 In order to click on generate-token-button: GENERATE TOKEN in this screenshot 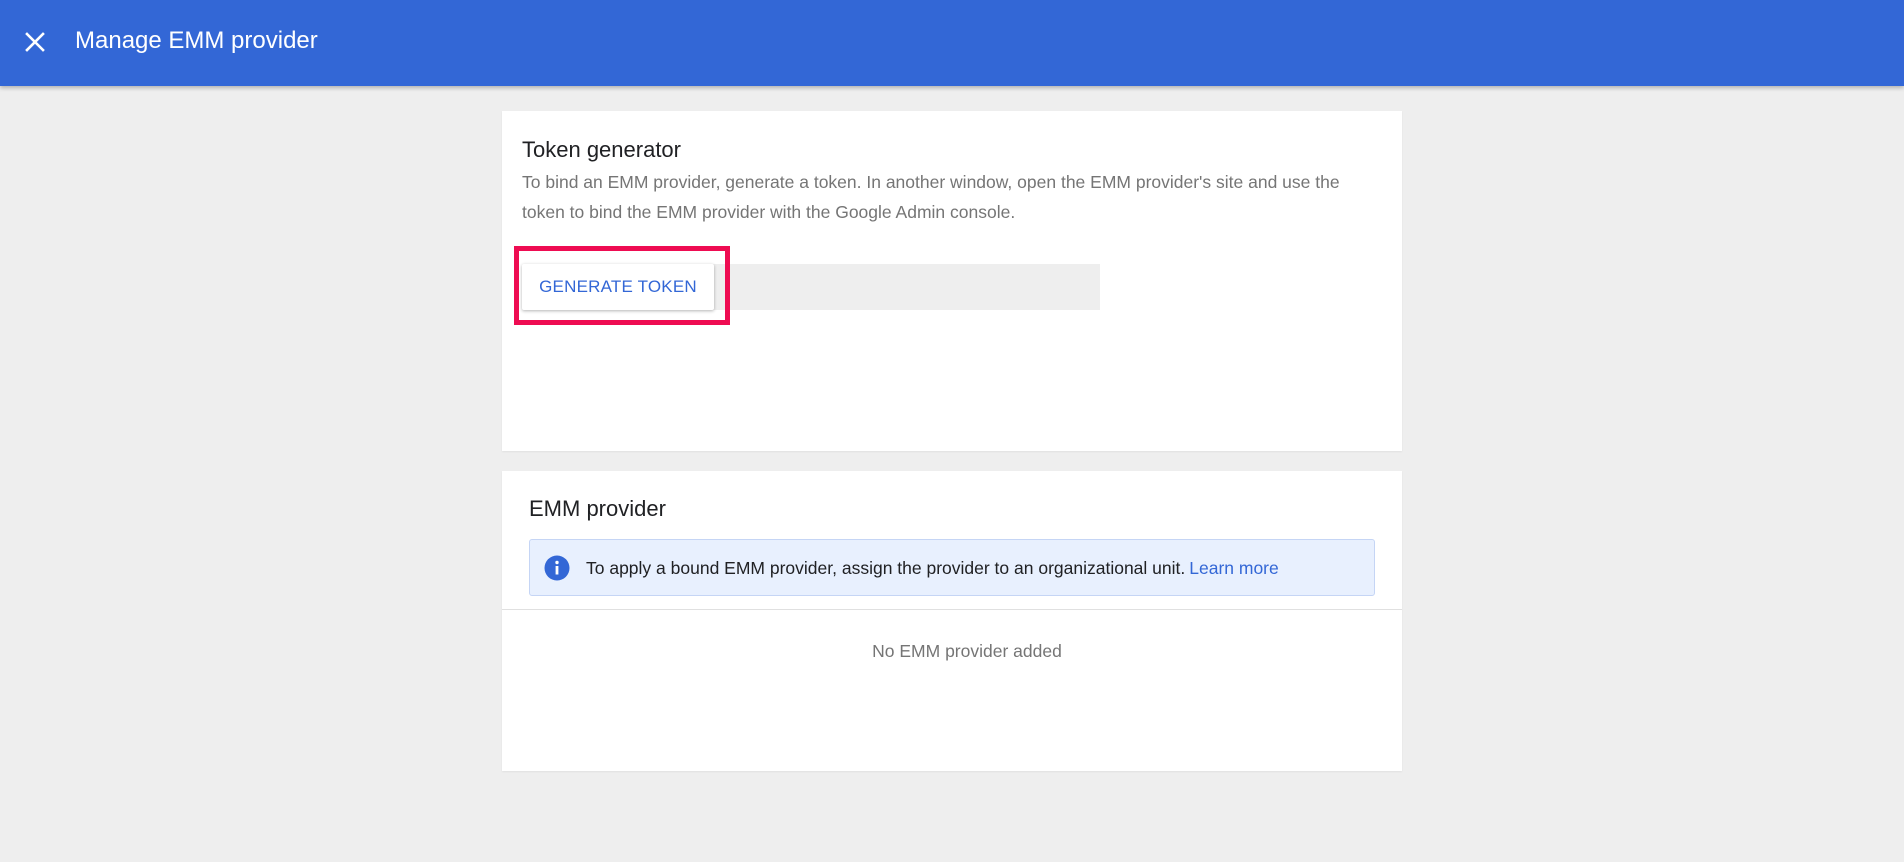, I will do `click(618, 287)`.